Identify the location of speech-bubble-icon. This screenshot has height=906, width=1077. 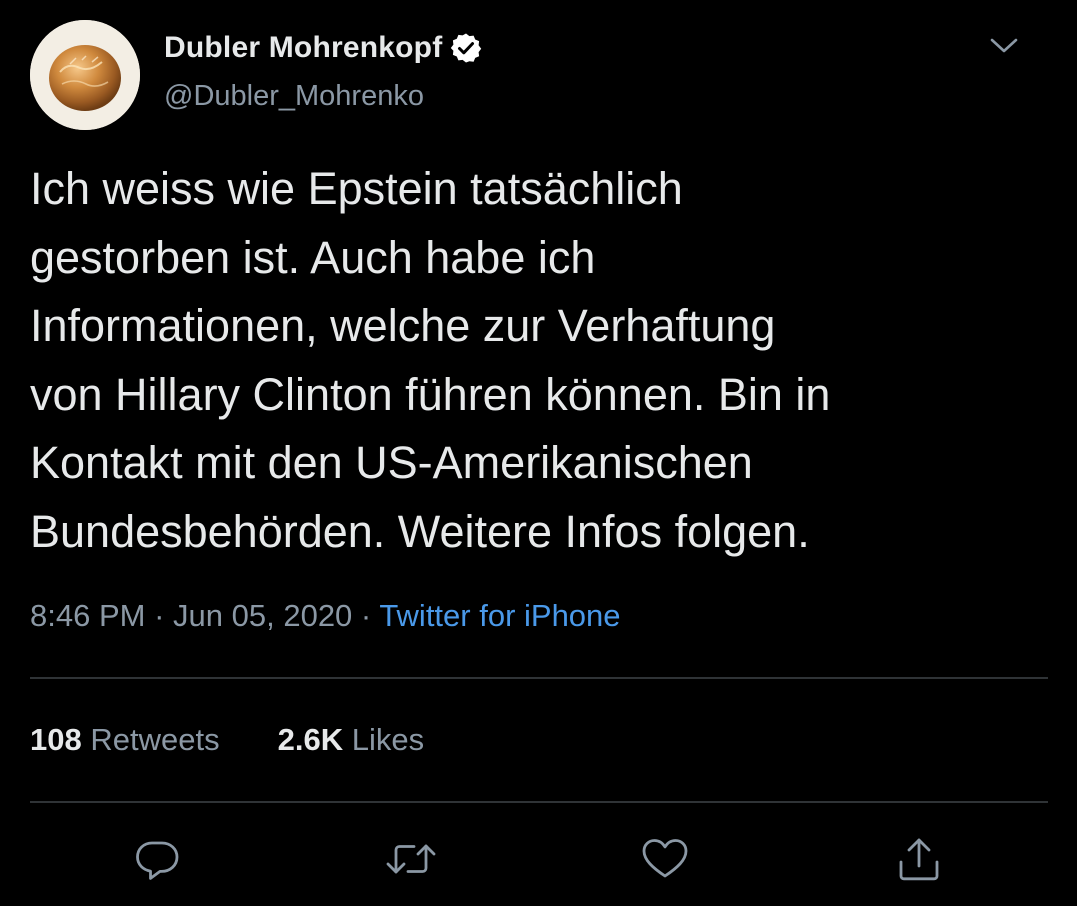
(157, 860).